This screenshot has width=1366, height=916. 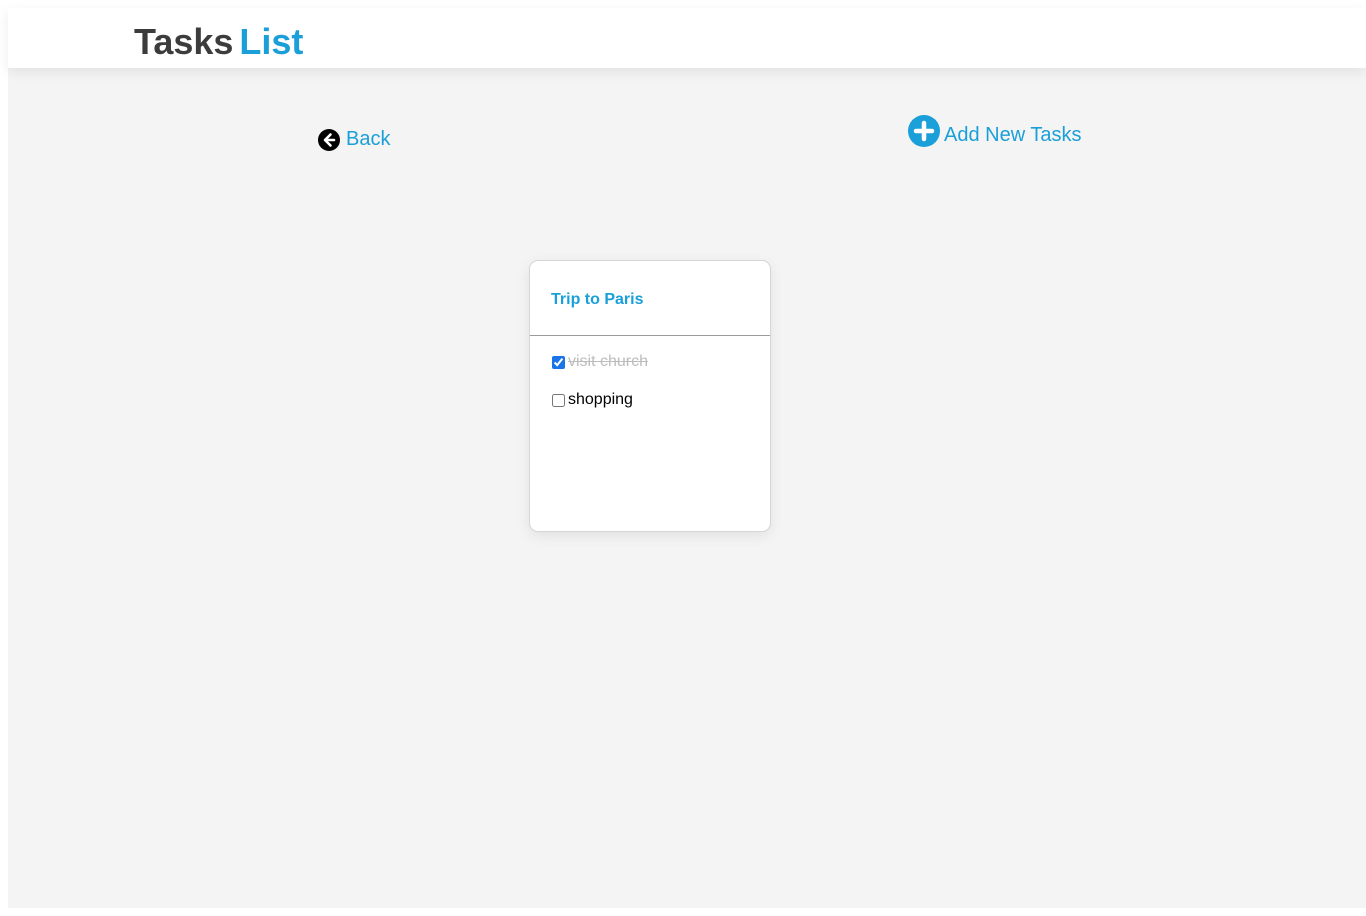 I want to click on add-new-tasks-label: Add New Tasks, so click(x=1013, y=134).